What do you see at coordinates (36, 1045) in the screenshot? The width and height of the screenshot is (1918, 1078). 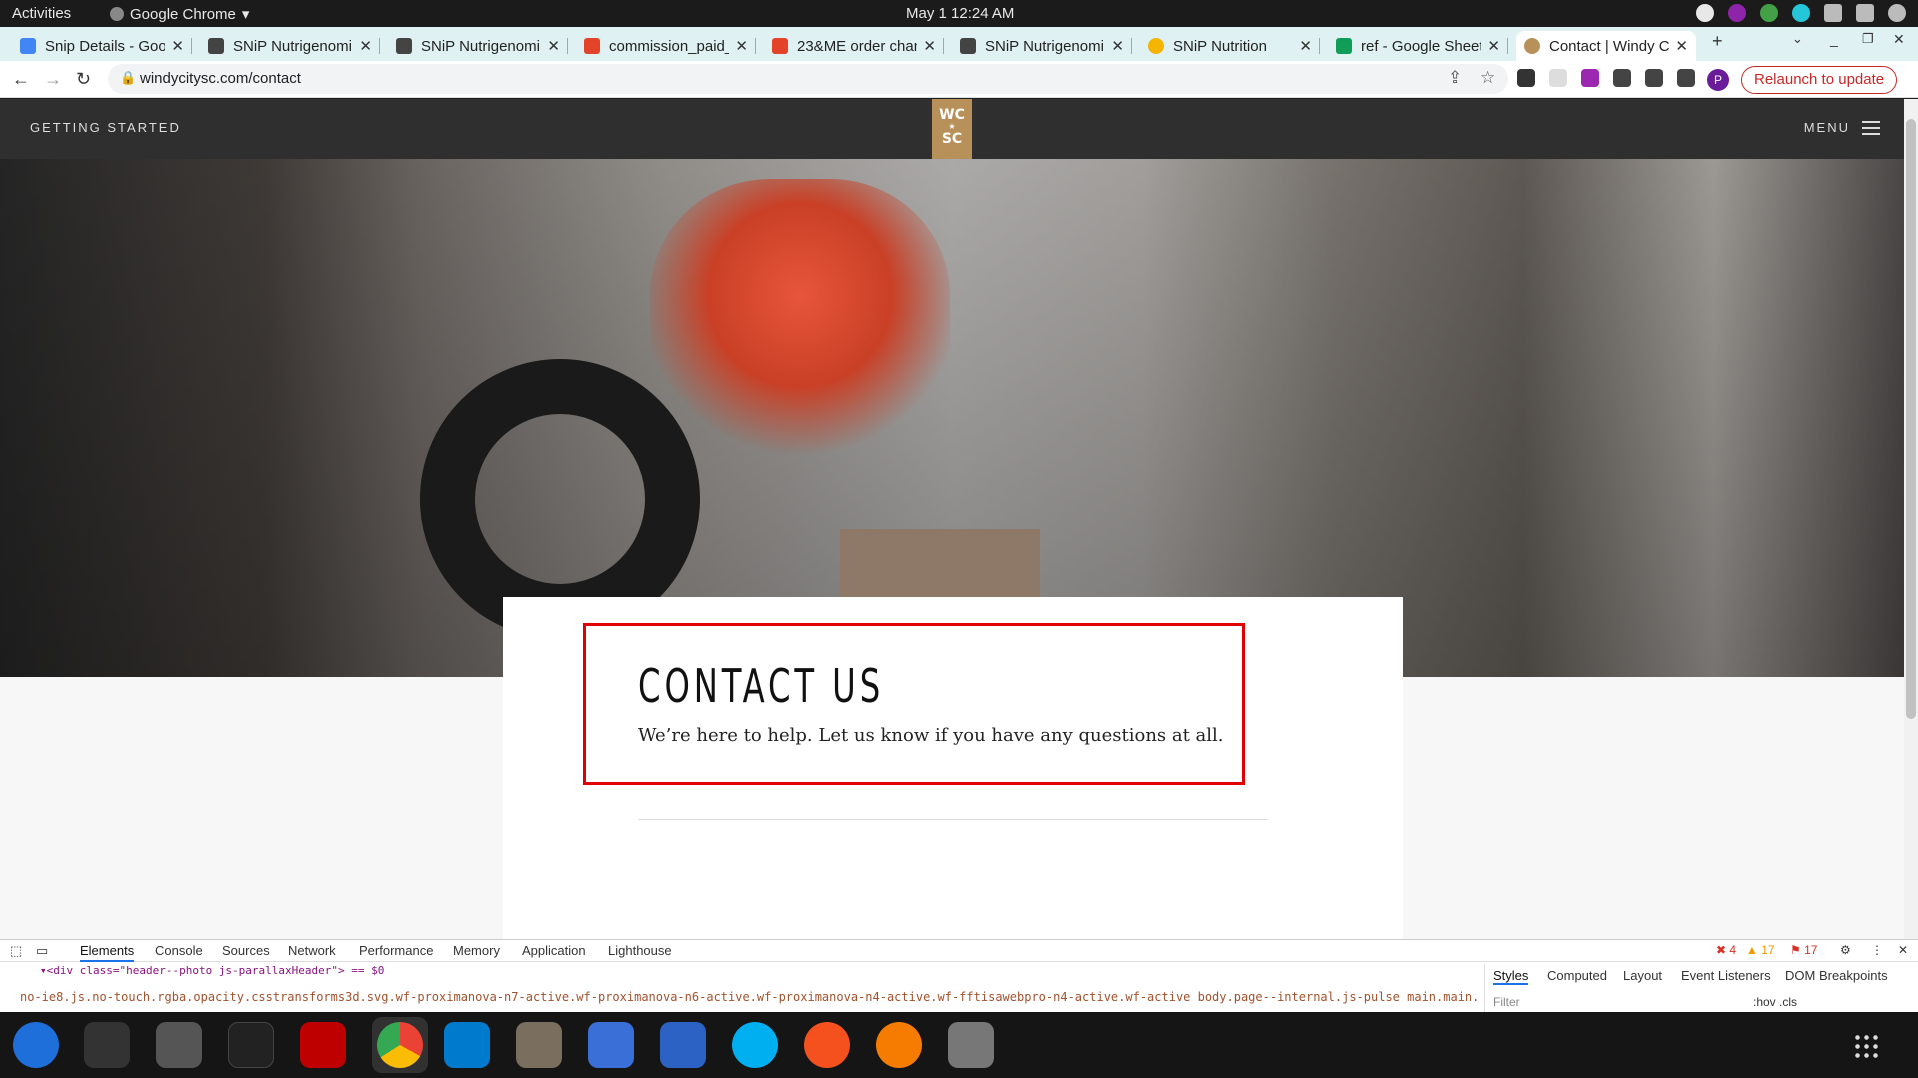 I see `thunderbird-icon` at bounding box center [36, 1045].